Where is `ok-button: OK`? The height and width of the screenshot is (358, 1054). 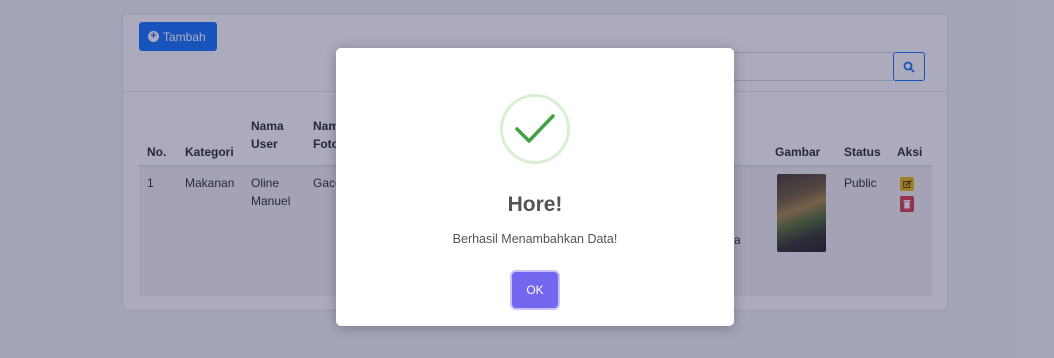
ok-button: OK is located at coordinates (535, 290).